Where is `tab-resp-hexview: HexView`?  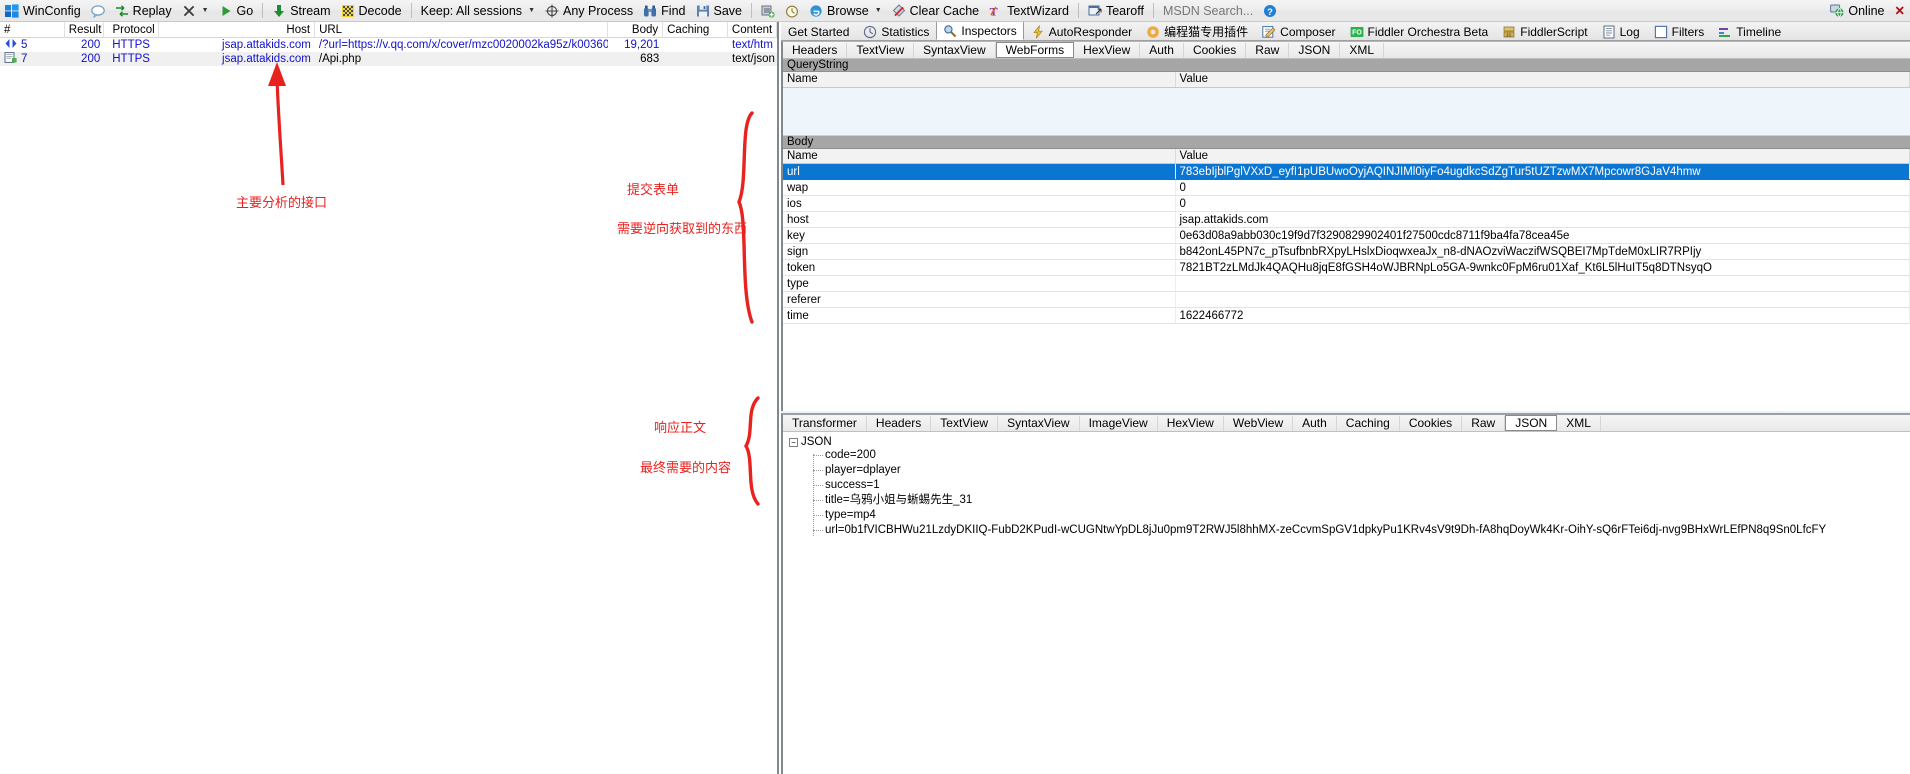
tab-resp-hexview: HexView is located at coordinates (1191, 423).